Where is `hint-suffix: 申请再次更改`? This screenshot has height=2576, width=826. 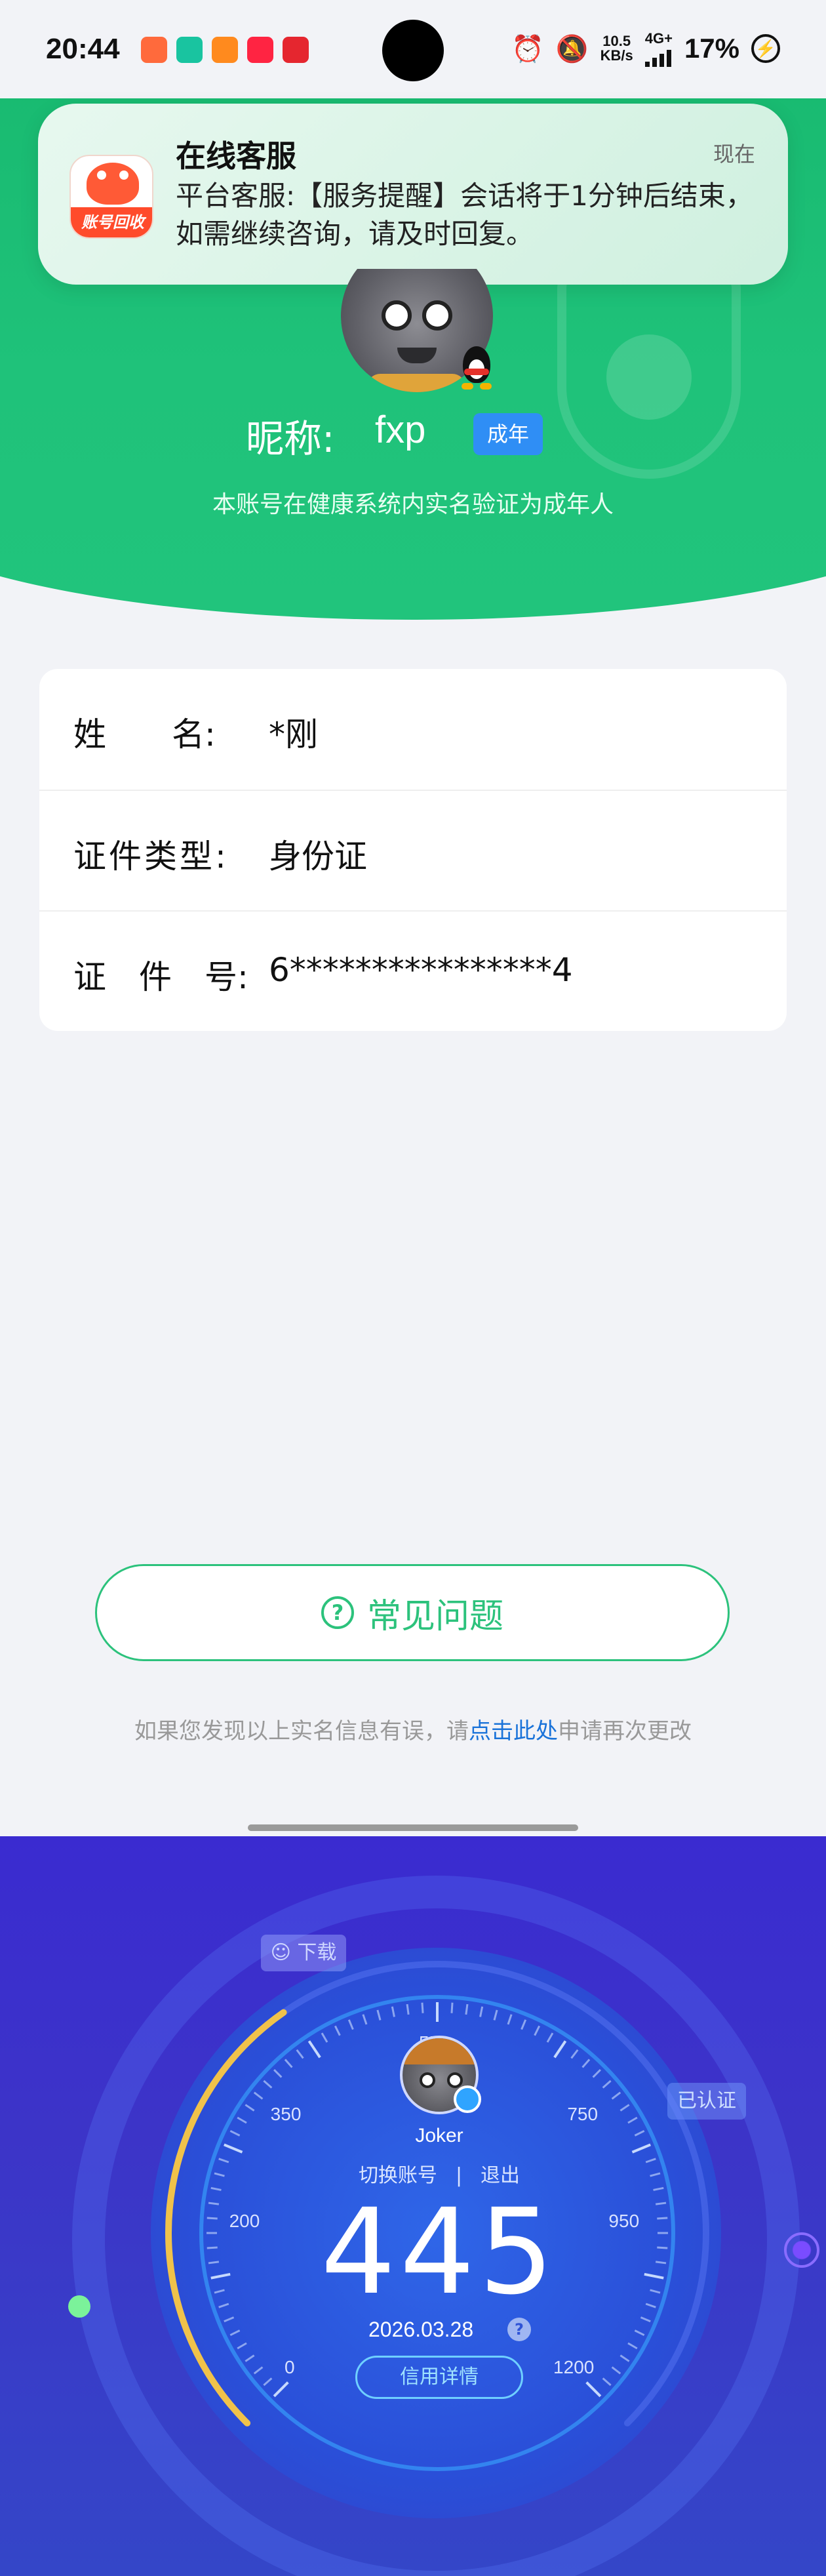 hint-suffix: 申请再次更改 is located at coordinates (625, 1731).